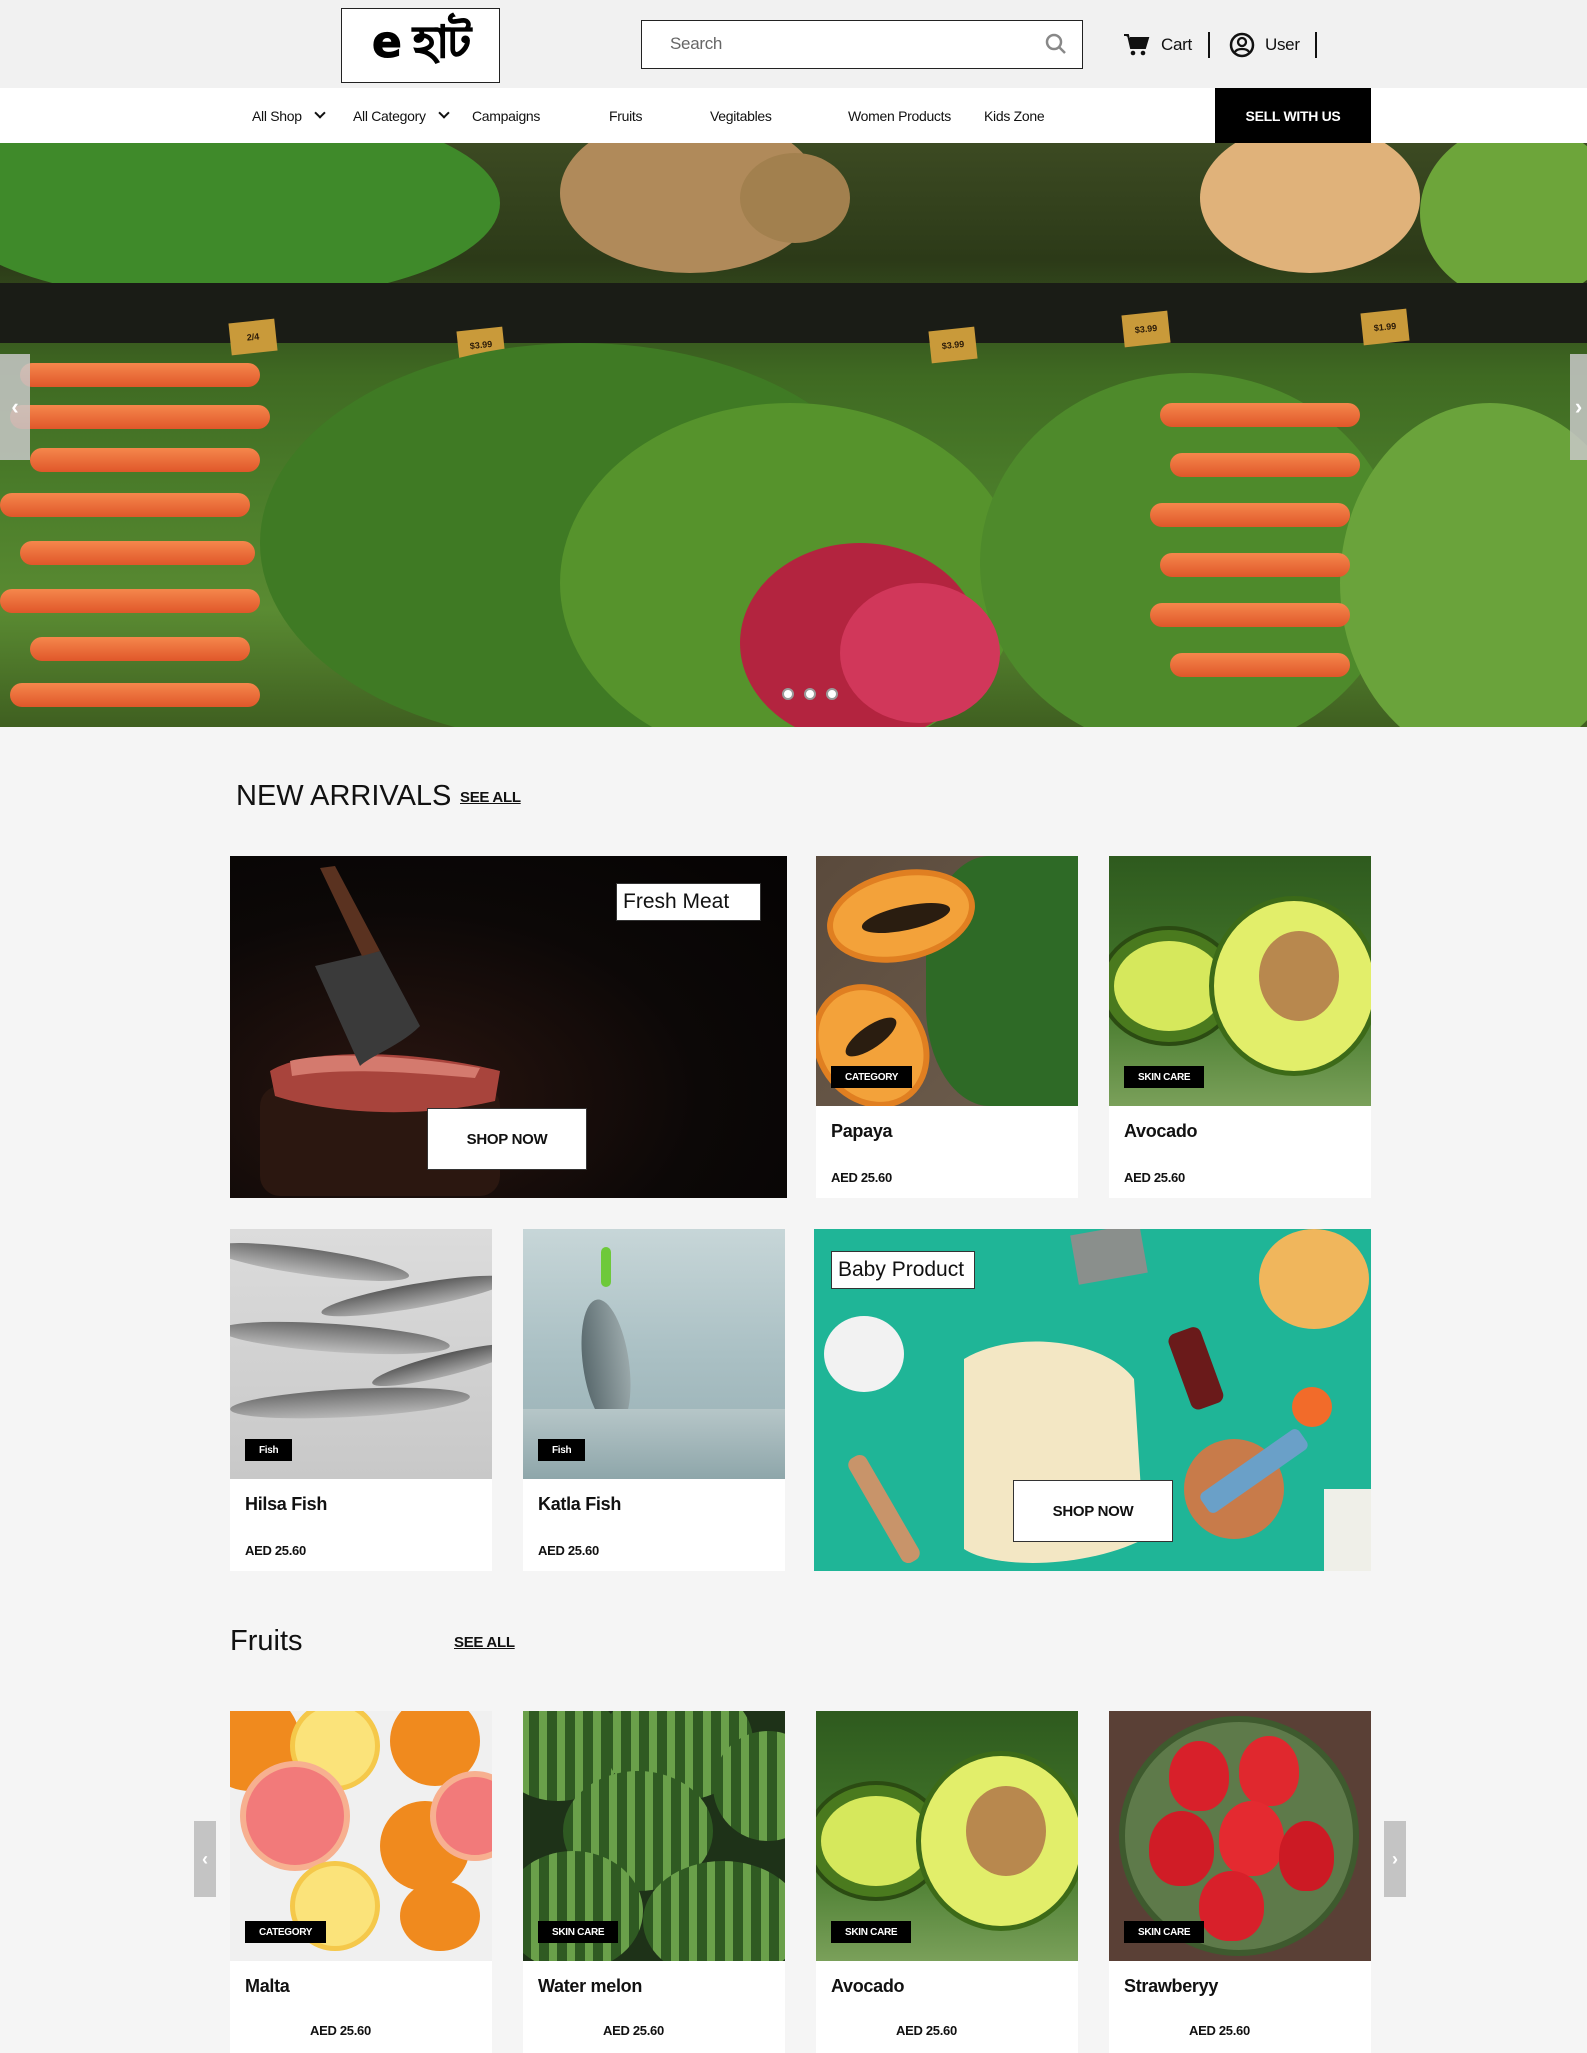 The image size is (1587, 2053). I want to click on price-tag: $1.99, so click(1385, 327).